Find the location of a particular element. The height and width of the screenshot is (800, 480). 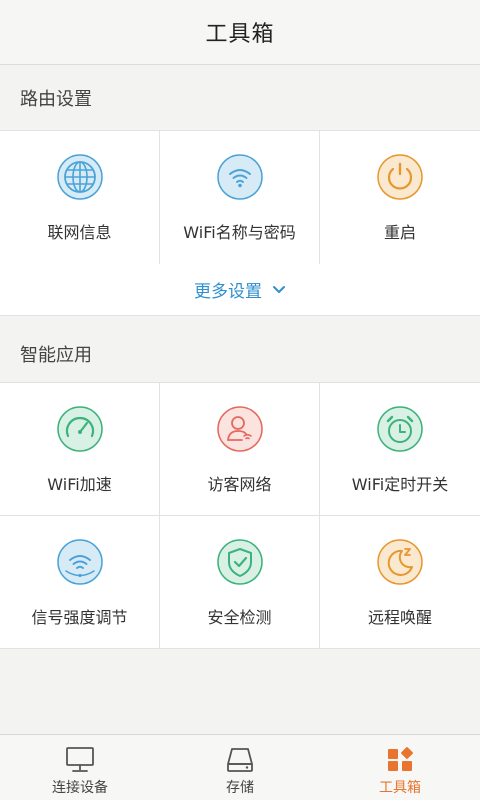

tool-label: 联网信息 is located at coordinates (79, 232).